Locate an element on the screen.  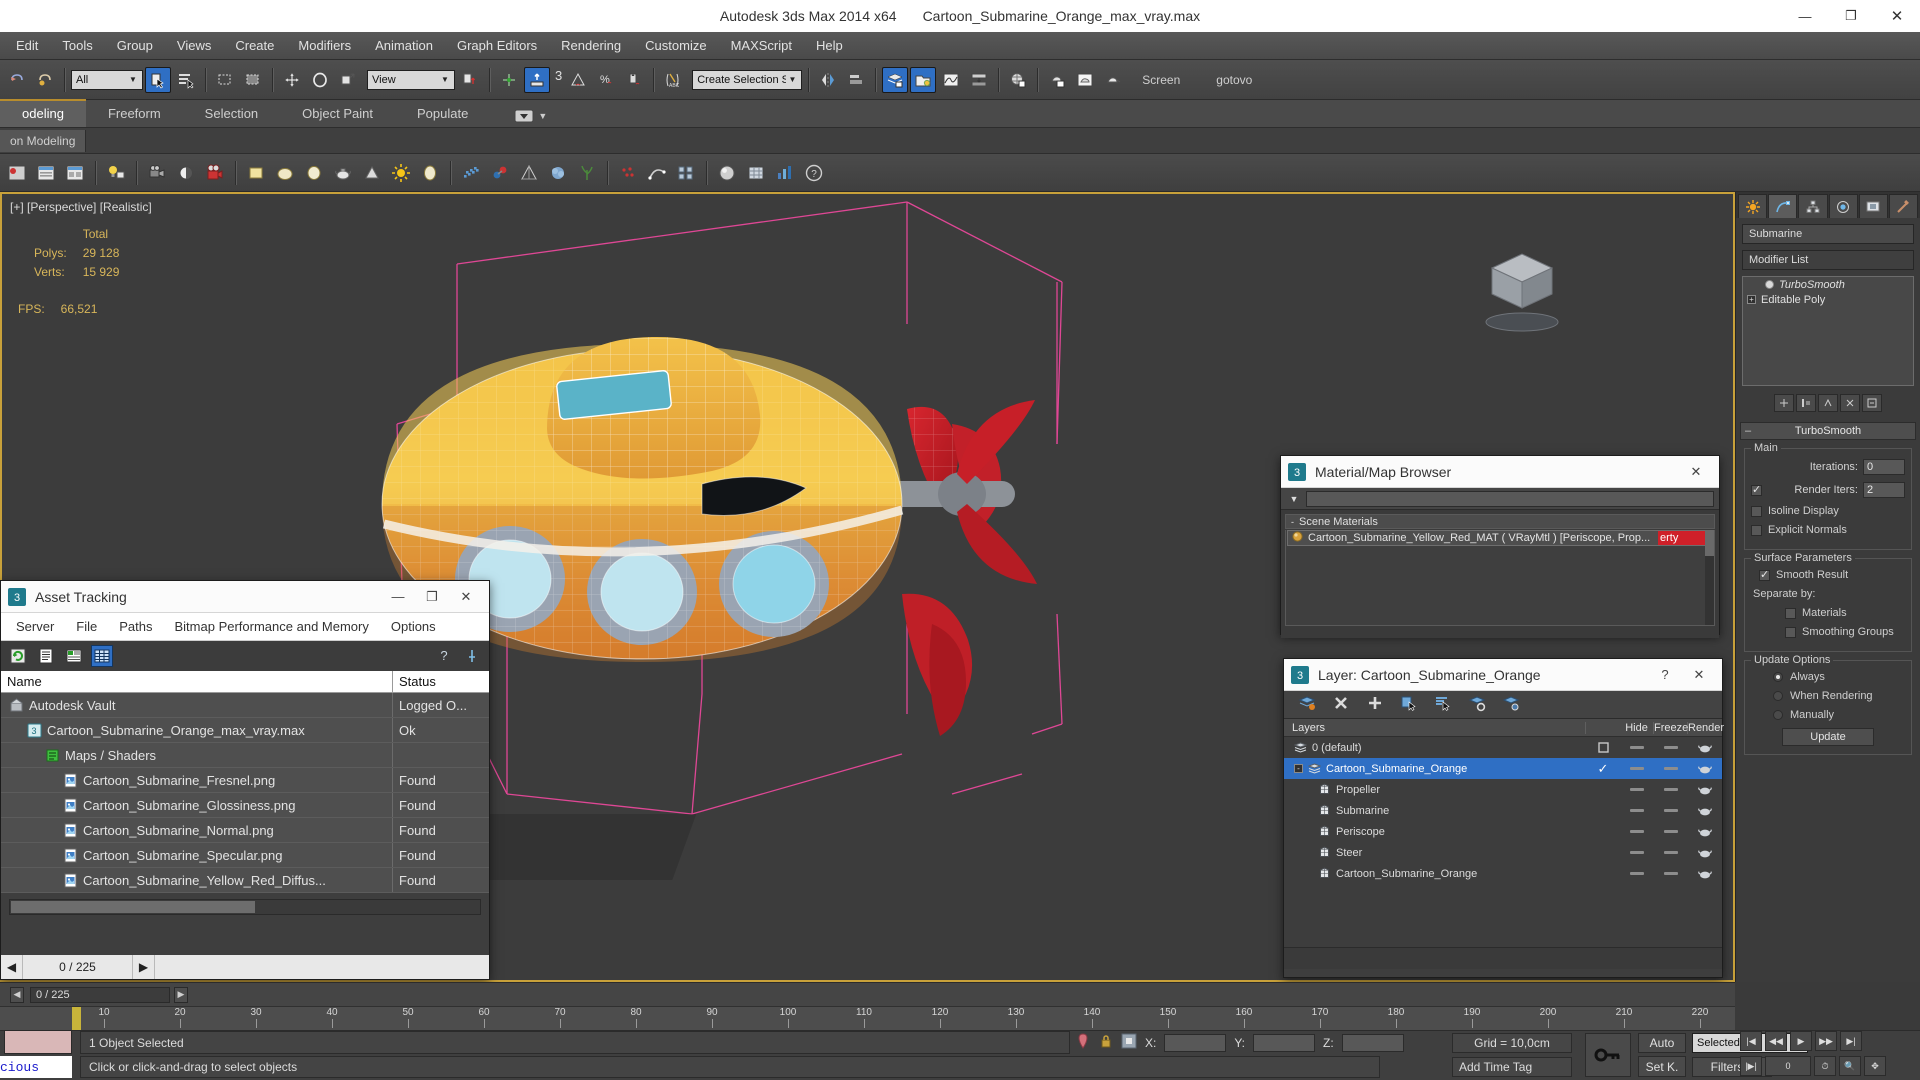
particle-system-icon is located at coordinates (471, 173).